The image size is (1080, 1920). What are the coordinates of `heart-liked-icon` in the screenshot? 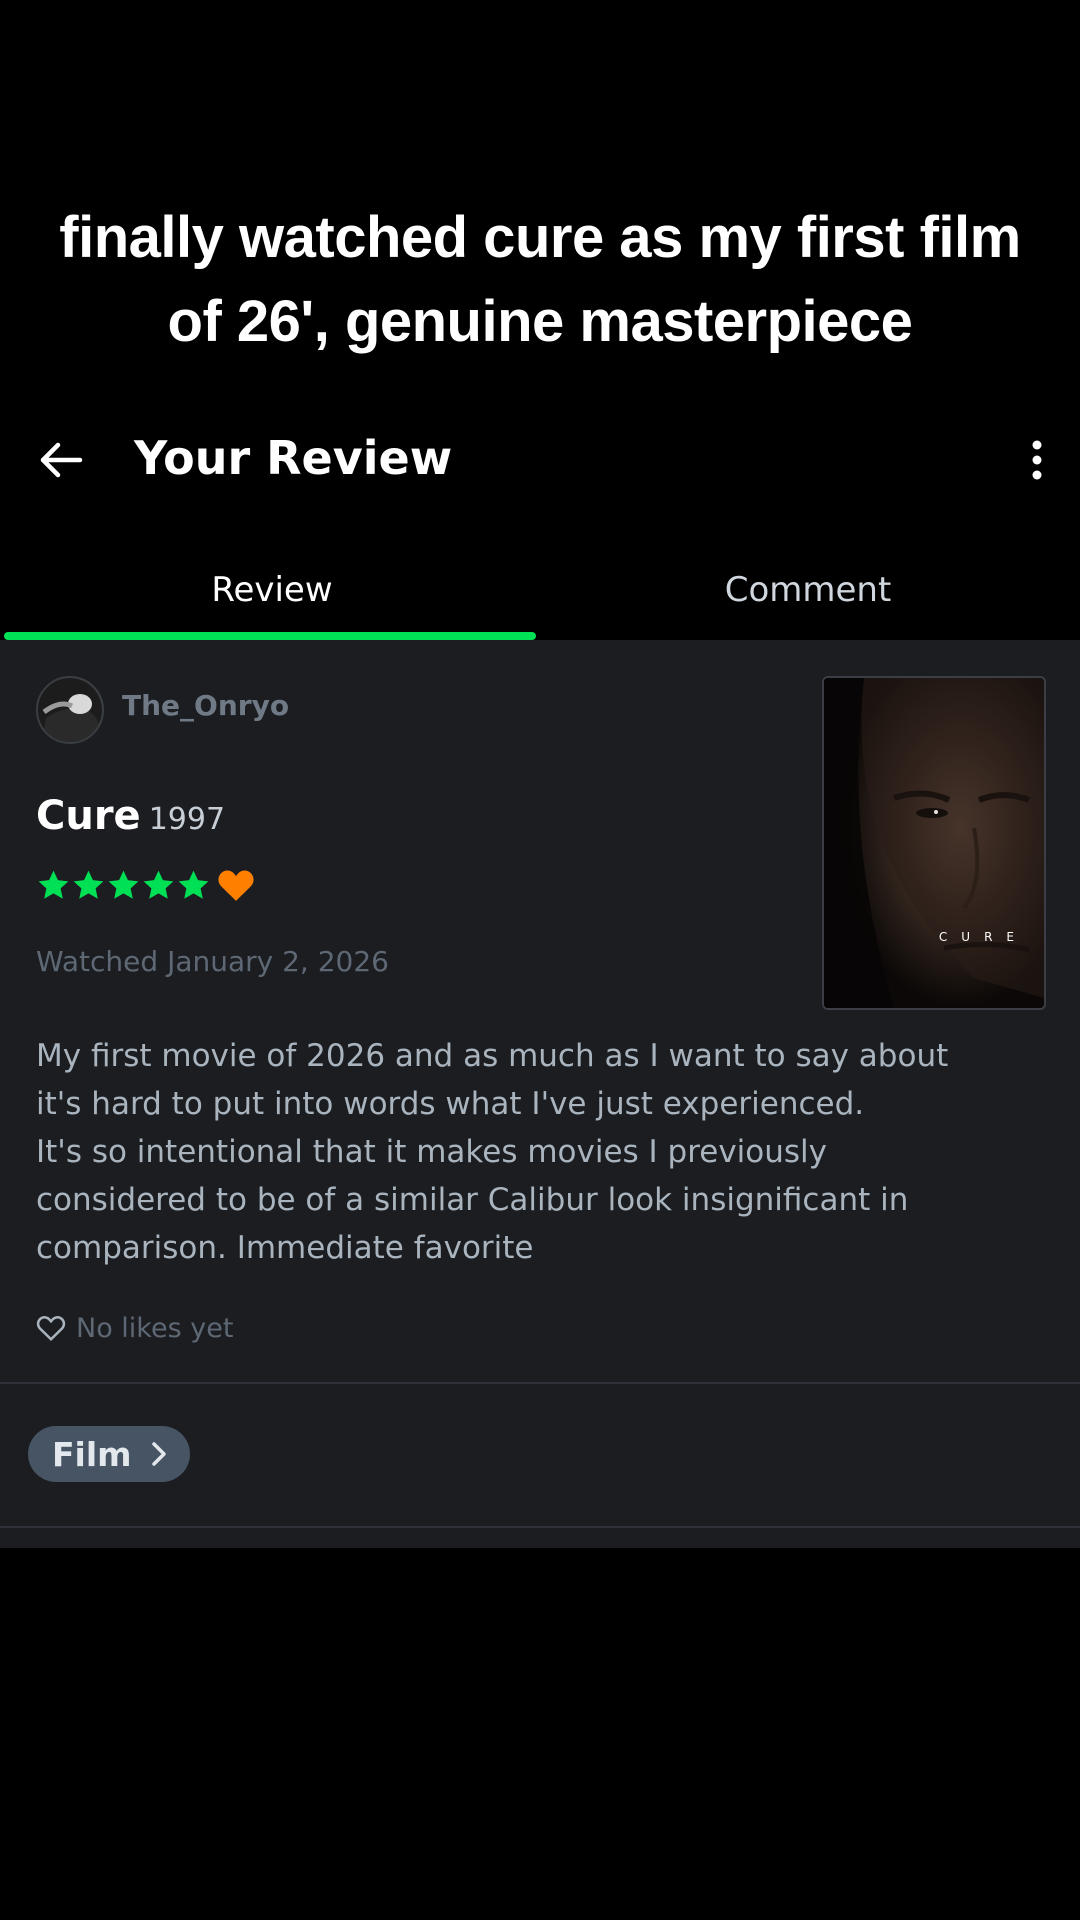 It's located at (236, 885).